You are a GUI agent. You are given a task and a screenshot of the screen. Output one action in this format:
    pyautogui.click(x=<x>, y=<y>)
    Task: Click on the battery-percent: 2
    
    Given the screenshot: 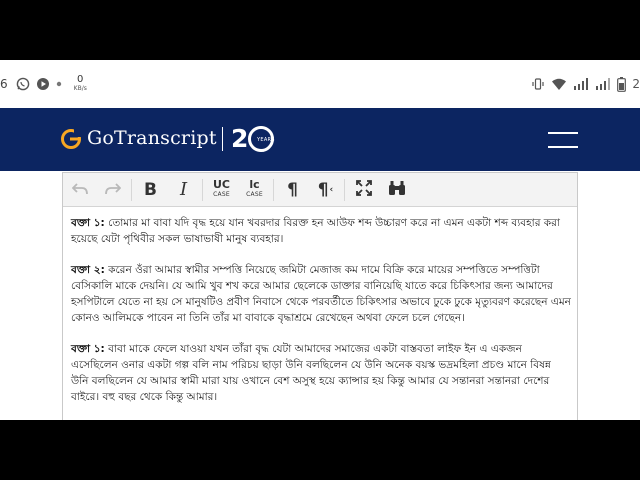 What is the action you would take?
    pyautogui.click(x=636, y=84)
    